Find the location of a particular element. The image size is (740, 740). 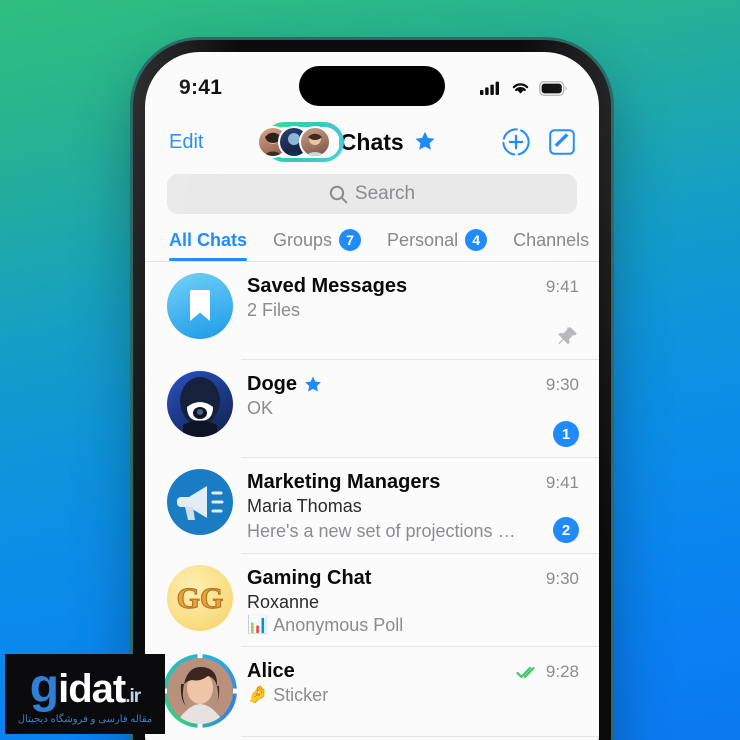

navigation-bar: Edit Chats is located at coordinates (372, 142).